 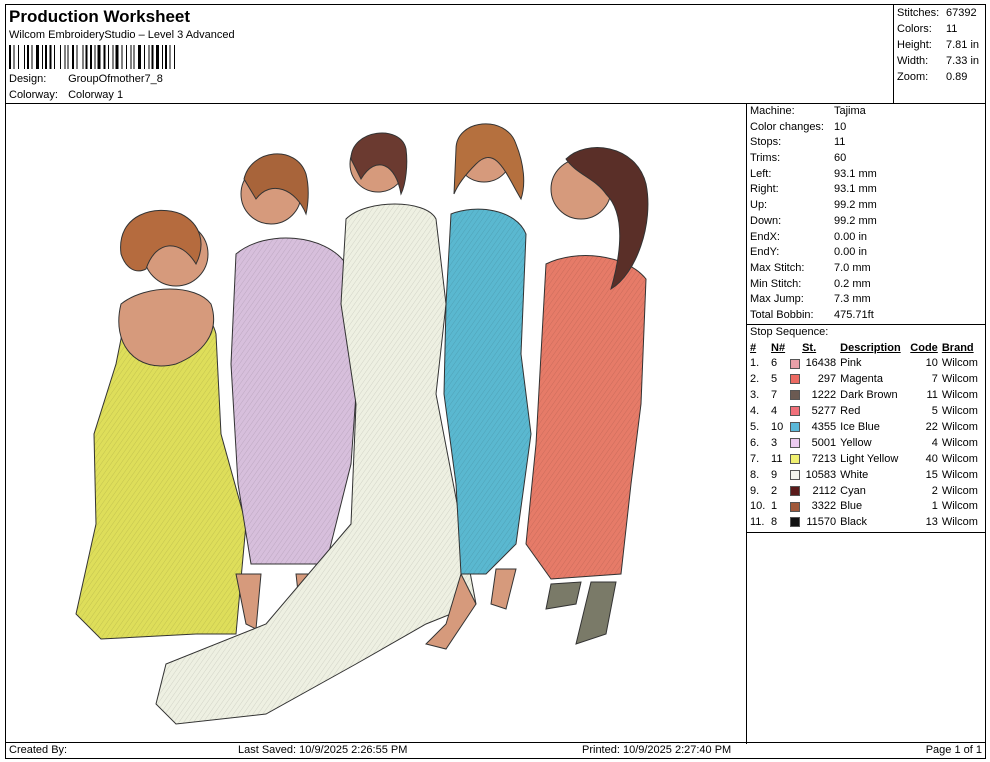 What do you see at coordinates (852, 283) in the screenshot?
I see `info-value: 0.2 mm` at bounding box center [852, 283].